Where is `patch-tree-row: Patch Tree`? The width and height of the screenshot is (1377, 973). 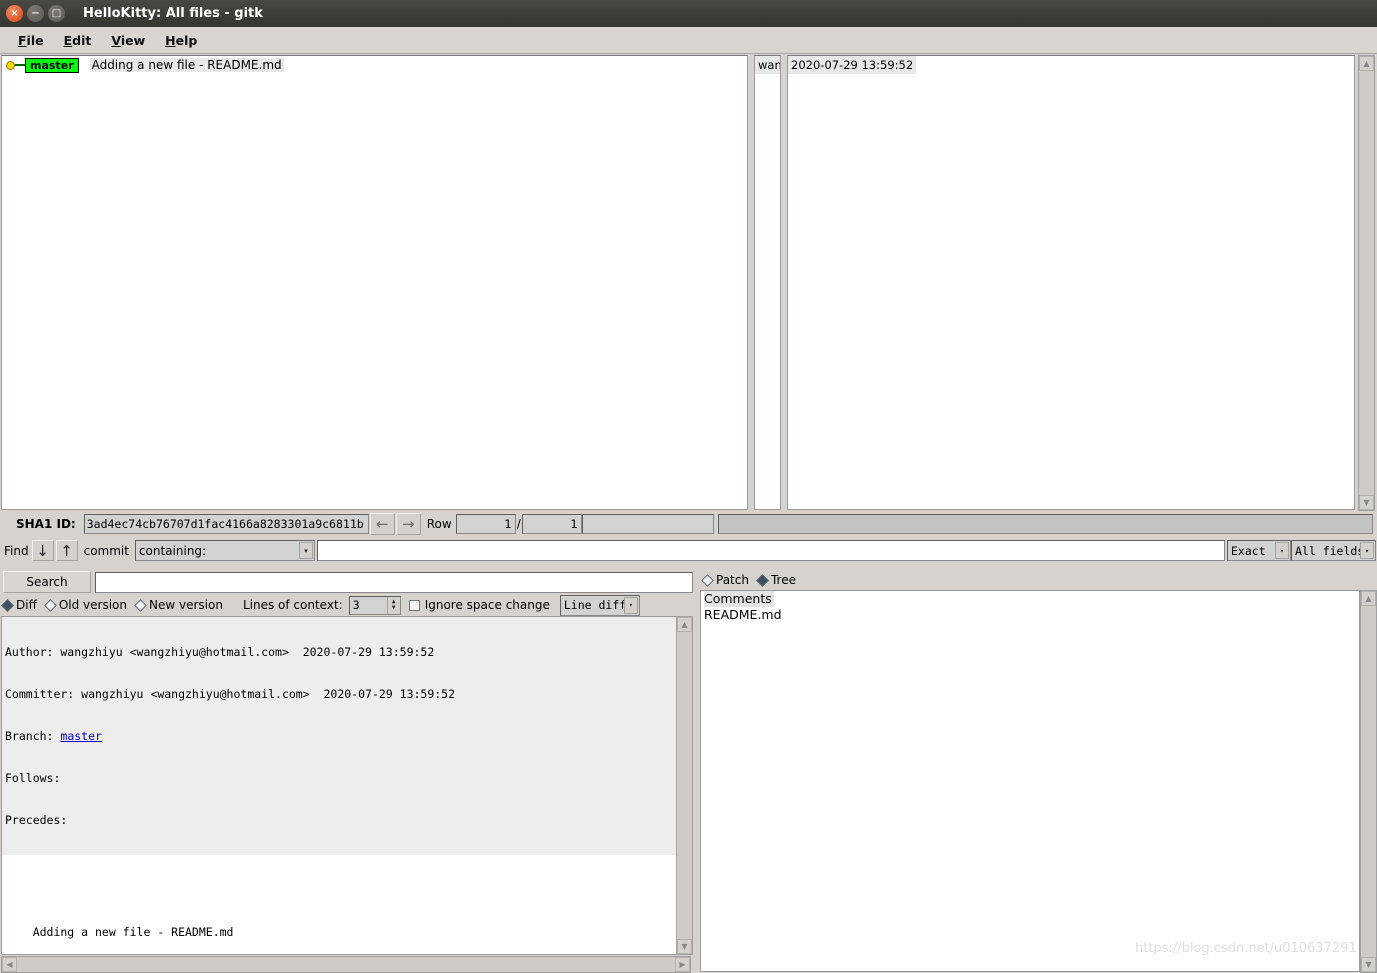 patch-tree-row: Patch Tree is located at coordinates (850, 580).